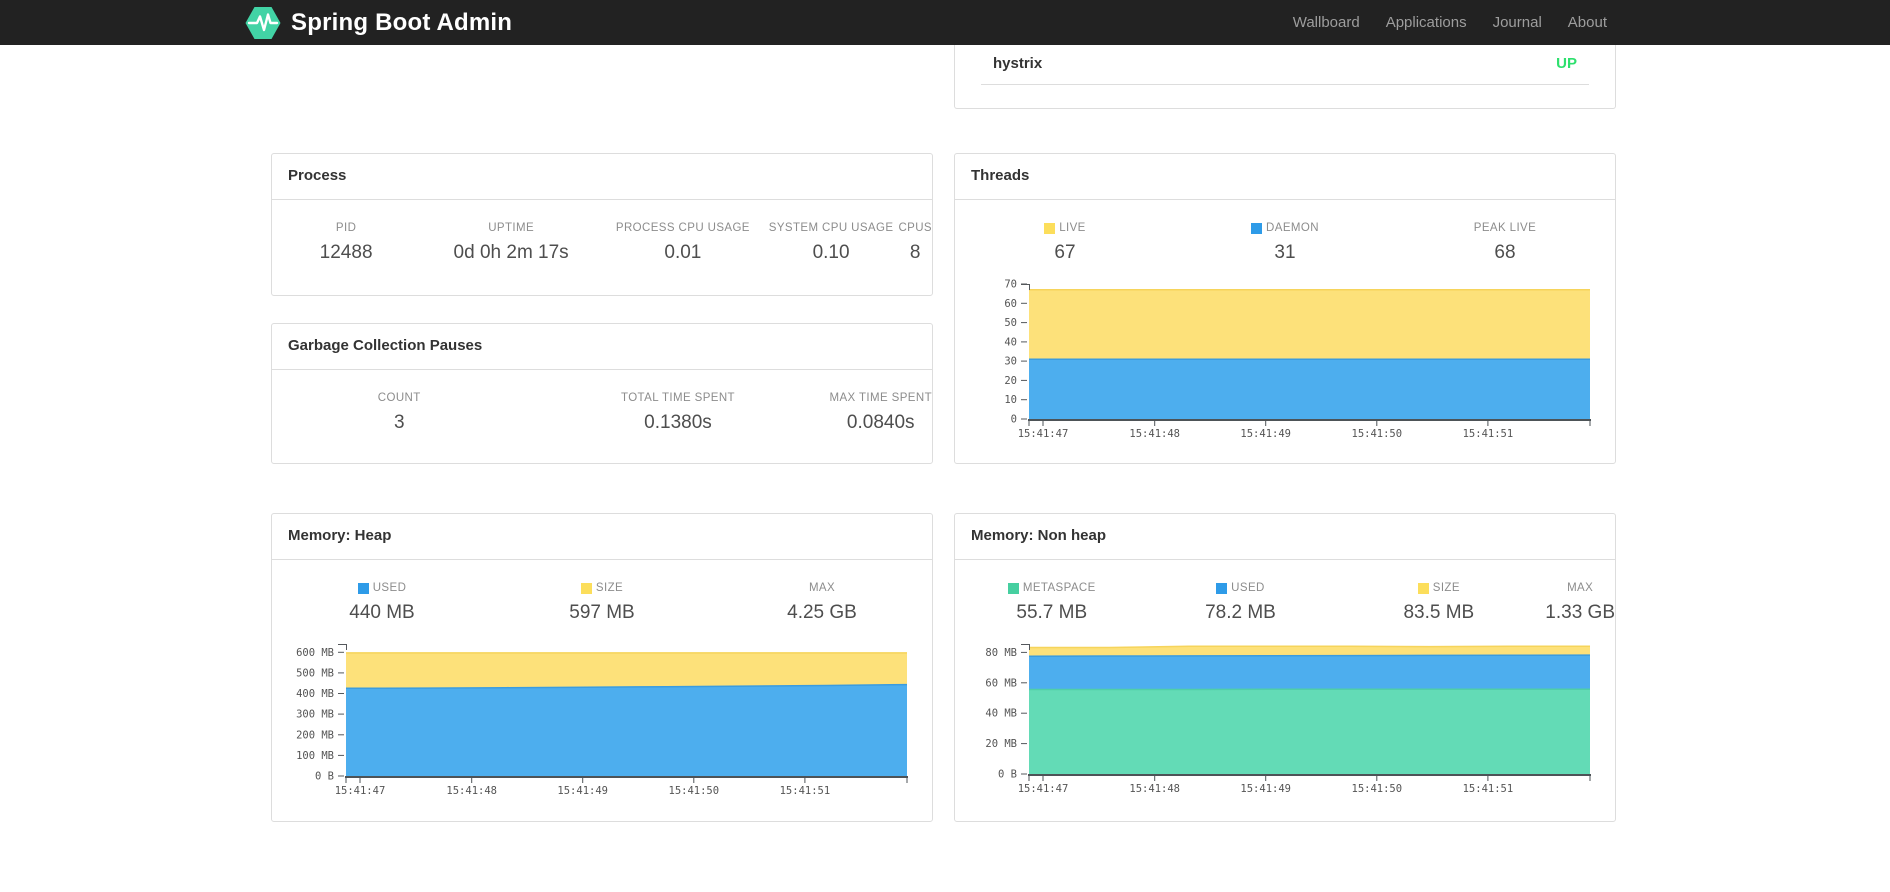  Describe the element at coordinates (1439, 612) in the screenshot. I see `metric-value: 83.5 MB` at that location.